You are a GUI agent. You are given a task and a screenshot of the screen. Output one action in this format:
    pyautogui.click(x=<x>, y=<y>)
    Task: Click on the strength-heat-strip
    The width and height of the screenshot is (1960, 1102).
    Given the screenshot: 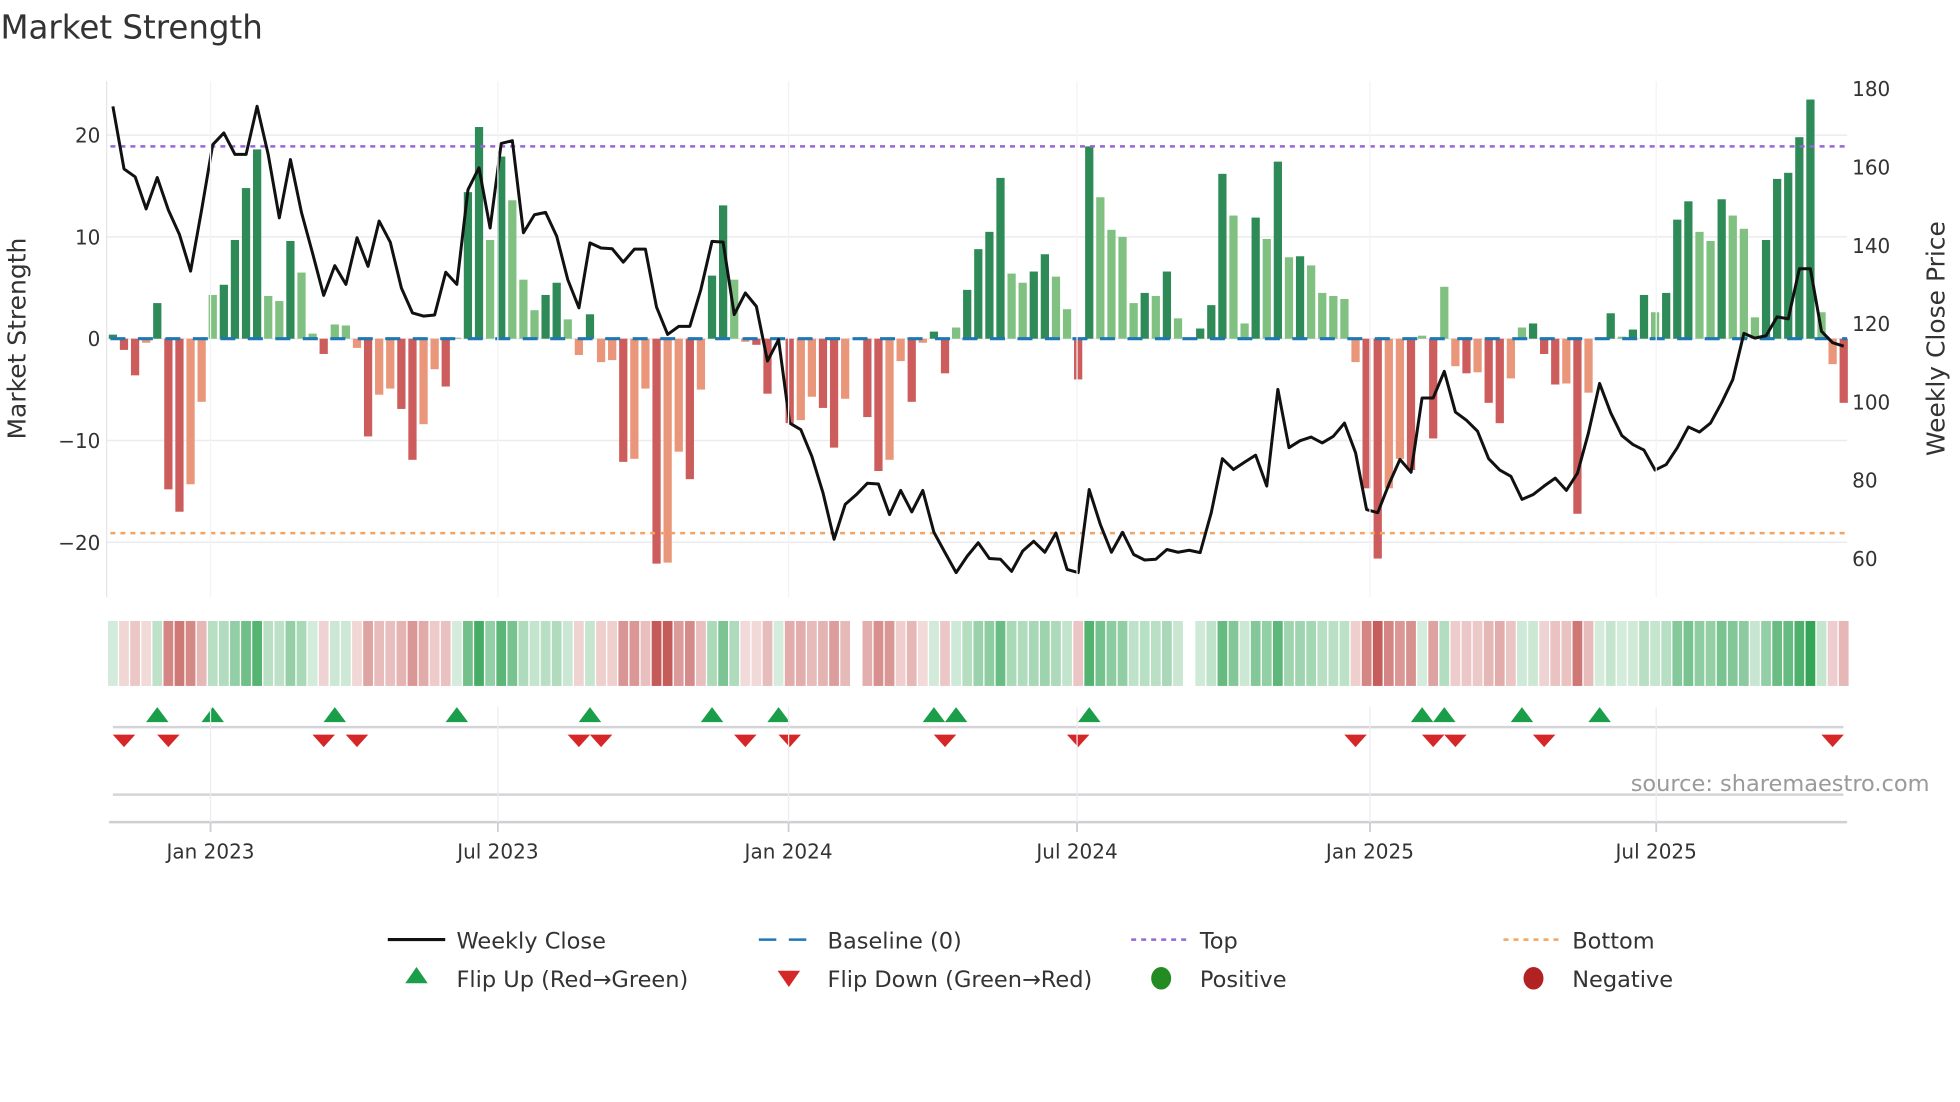 What is the action you would take?
    pyautogui.click(x=978, y=653)
    